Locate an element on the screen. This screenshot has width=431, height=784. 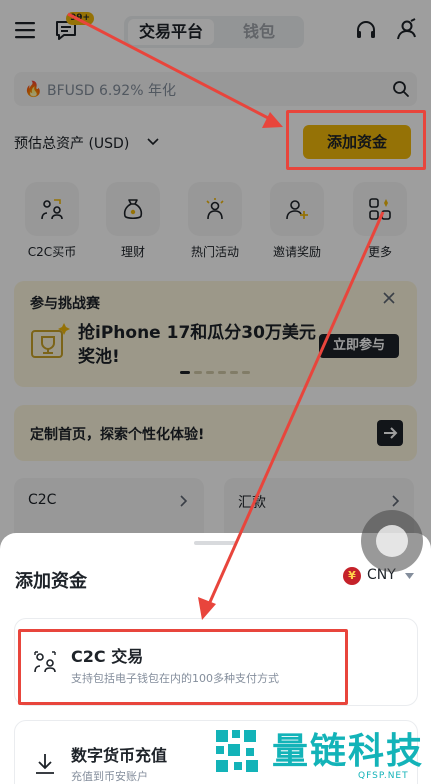
watermark-site: QFSP.NET is located at coordinates (383, 776).